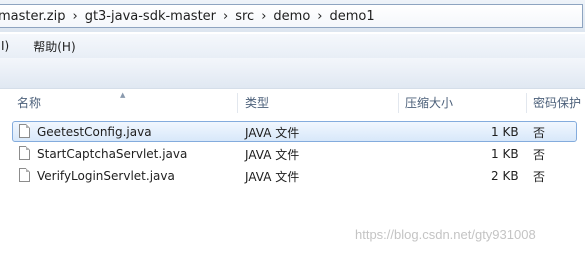  I want to click on column-header-name: 名称, so click(29, 102).